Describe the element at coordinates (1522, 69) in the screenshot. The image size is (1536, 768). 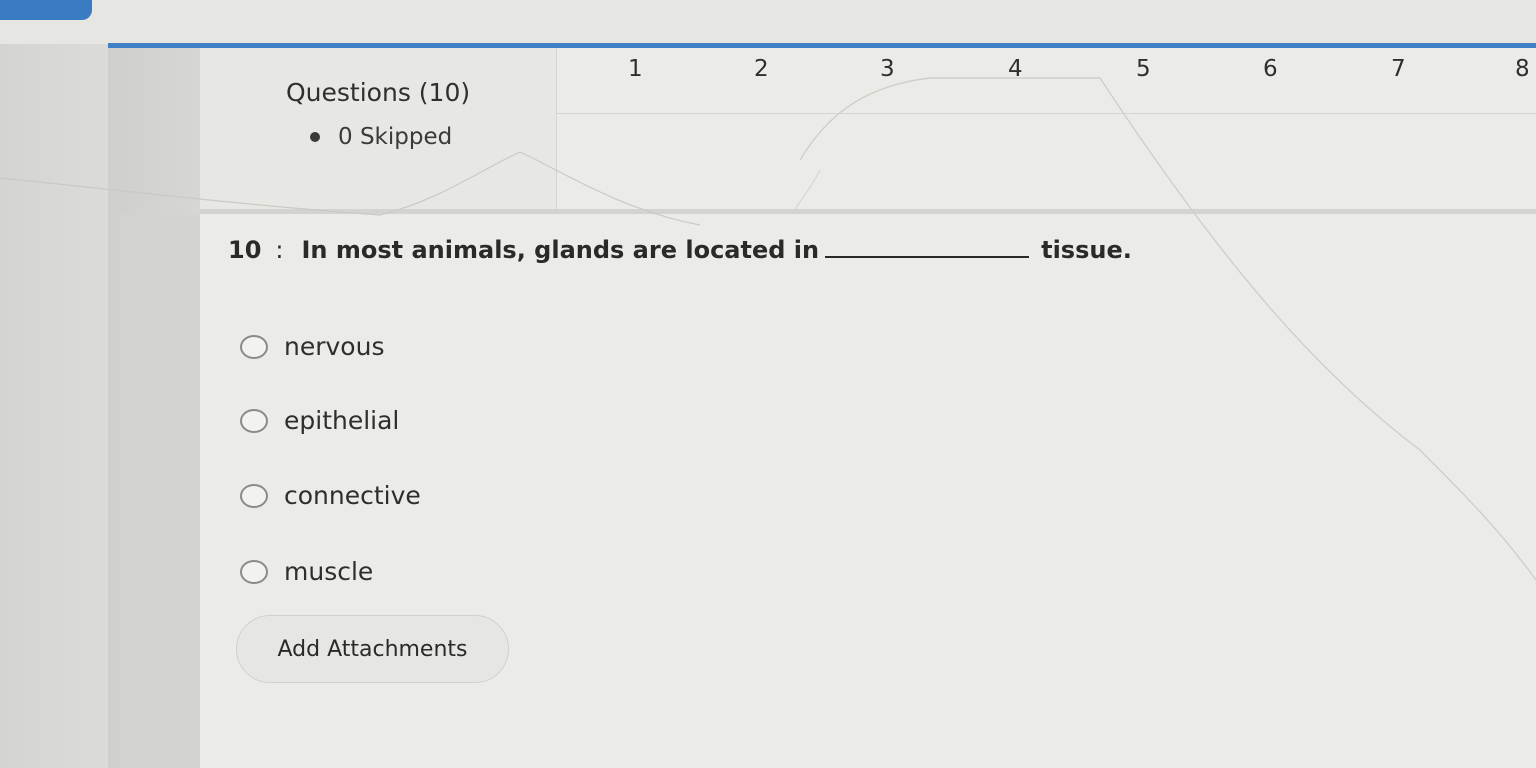
I see `question-nav-8: 8` at that location.